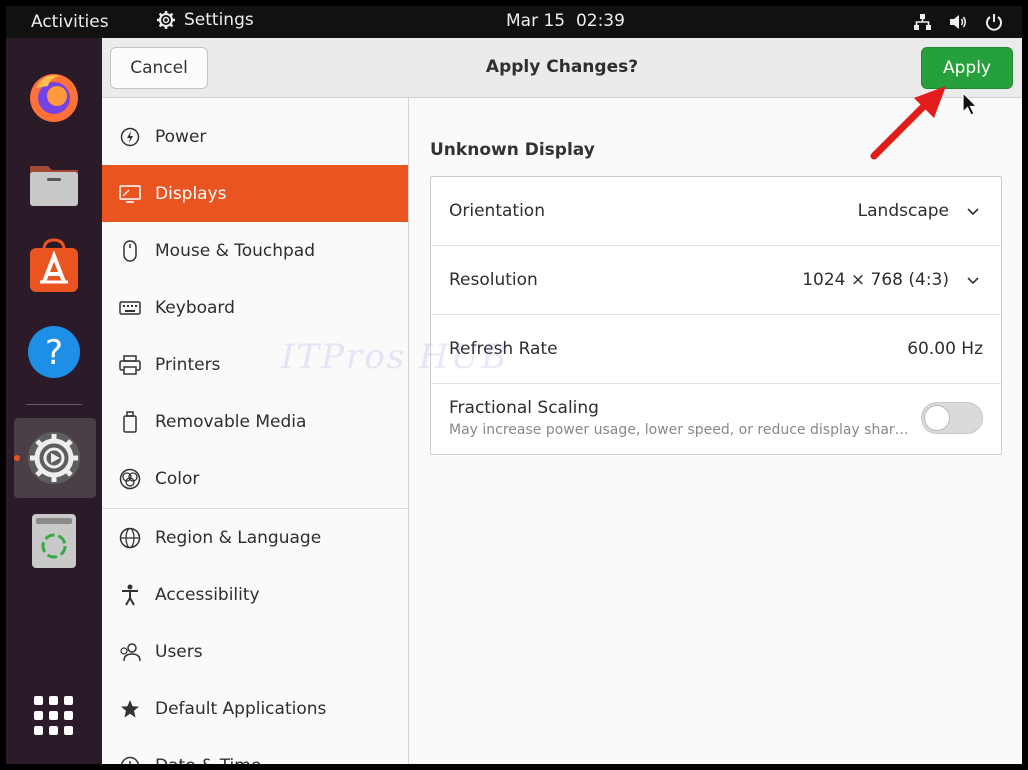  Describe the element at coordinates (179, 651) in the screenshot. I see `sidebar-item-label: Users` at that location.